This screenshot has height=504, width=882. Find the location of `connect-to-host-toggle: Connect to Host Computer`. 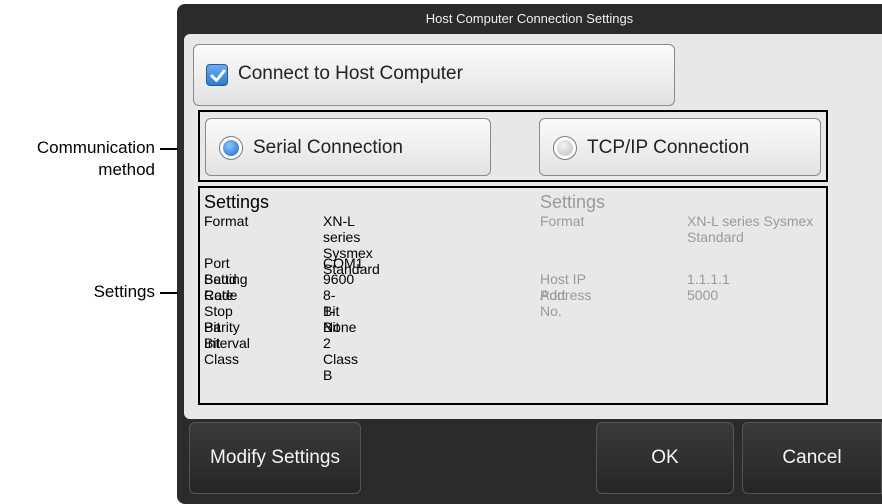

connect-to-host-toggle: Connect to Host Computer is located at coordinates (434, 75).